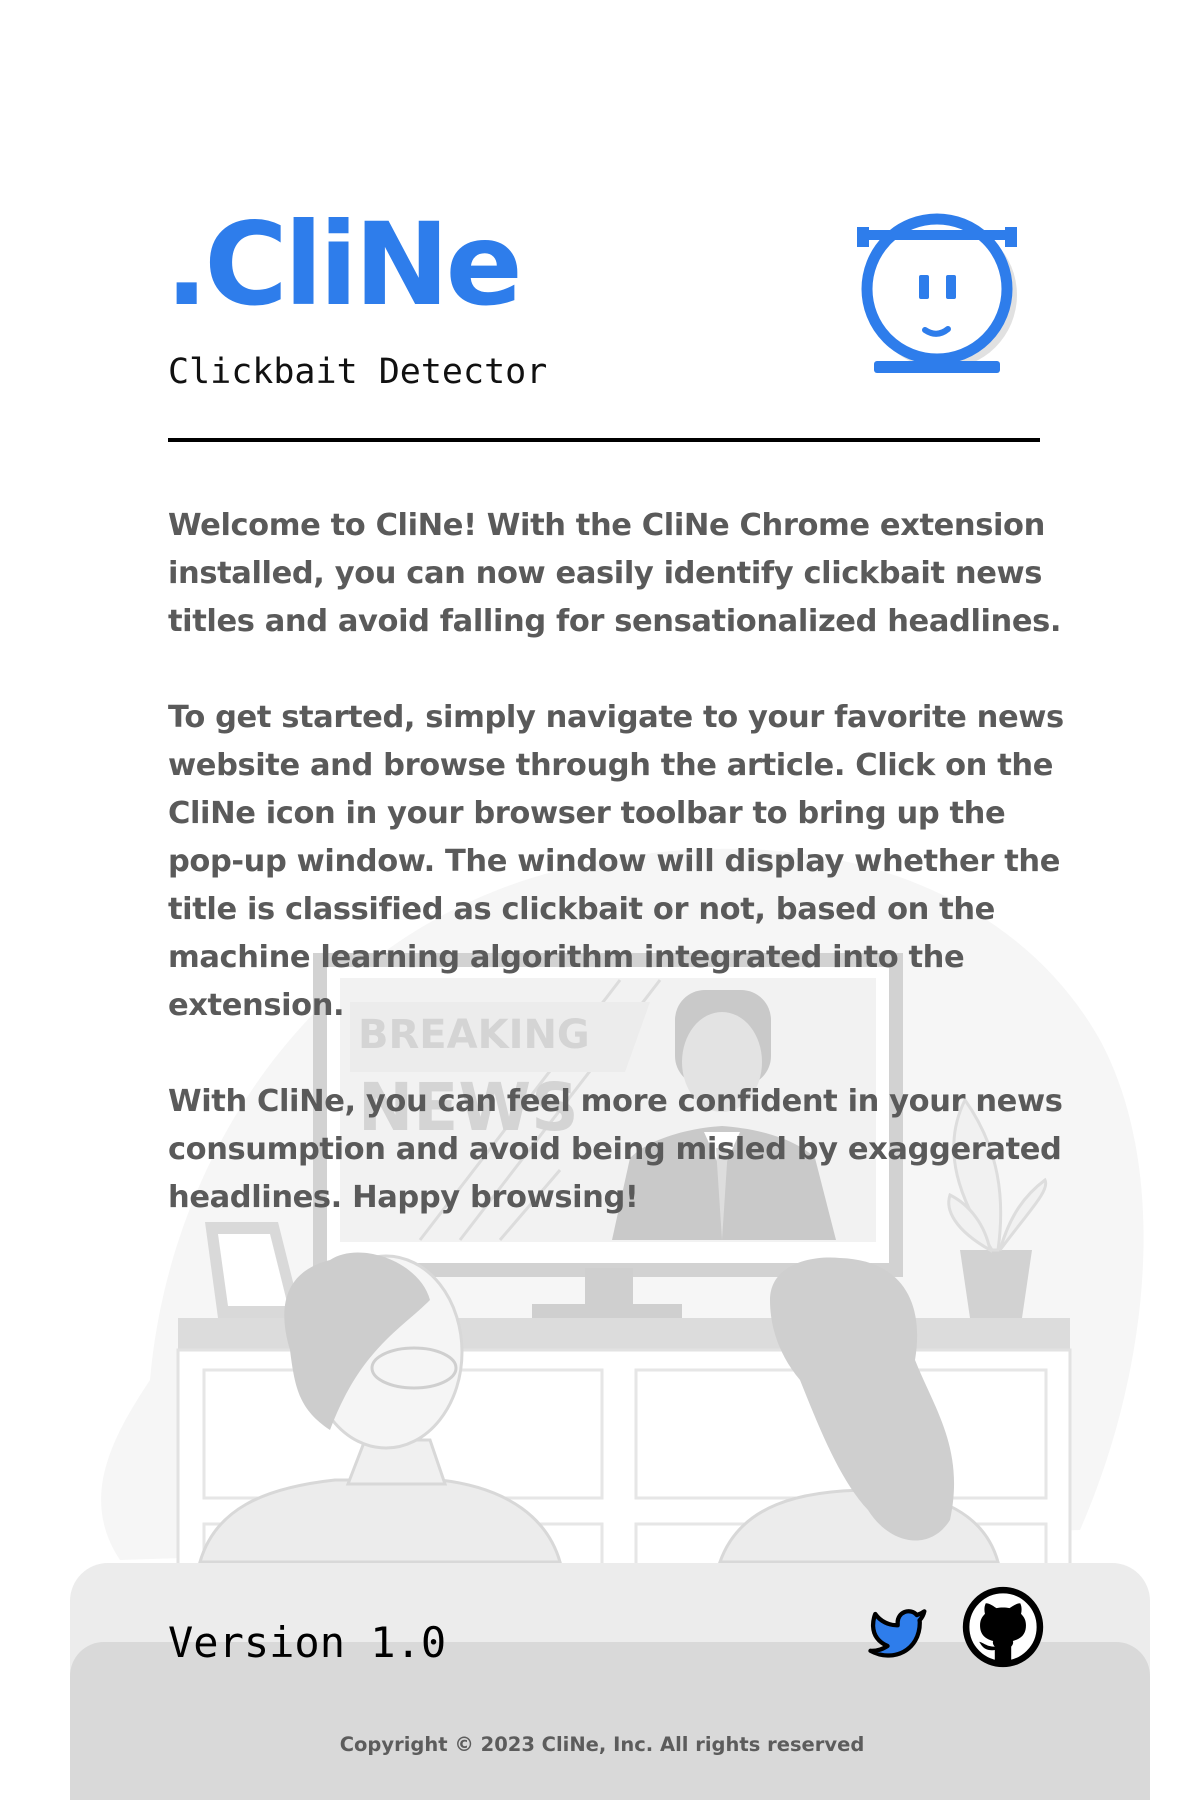 This screenshot has height=1800, width=1200. What do you see at coordinates (895, 1634) in the screenshot?
I see `twitter-icon` at bounding box center [895, 1634].